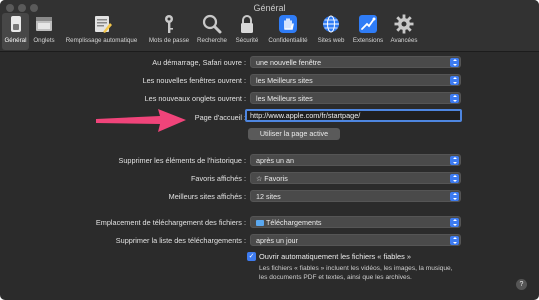  What do you see at coordinates (284, 98) in the screenshot?
I see `new-tabs-value: les Meilleurs sites` at bounding box center [284, 98].